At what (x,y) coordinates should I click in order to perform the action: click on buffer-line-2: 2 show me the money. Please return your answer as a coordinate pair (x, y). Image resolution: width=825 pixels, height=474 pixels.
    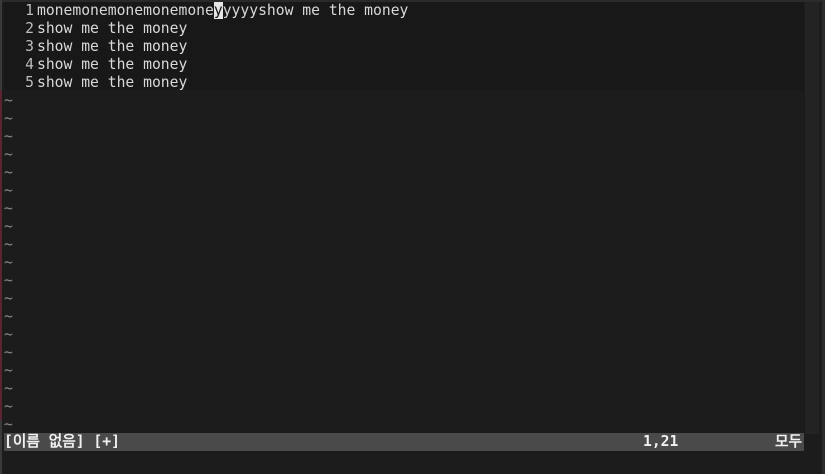
    Looking at the image, I should click on (206, 29).